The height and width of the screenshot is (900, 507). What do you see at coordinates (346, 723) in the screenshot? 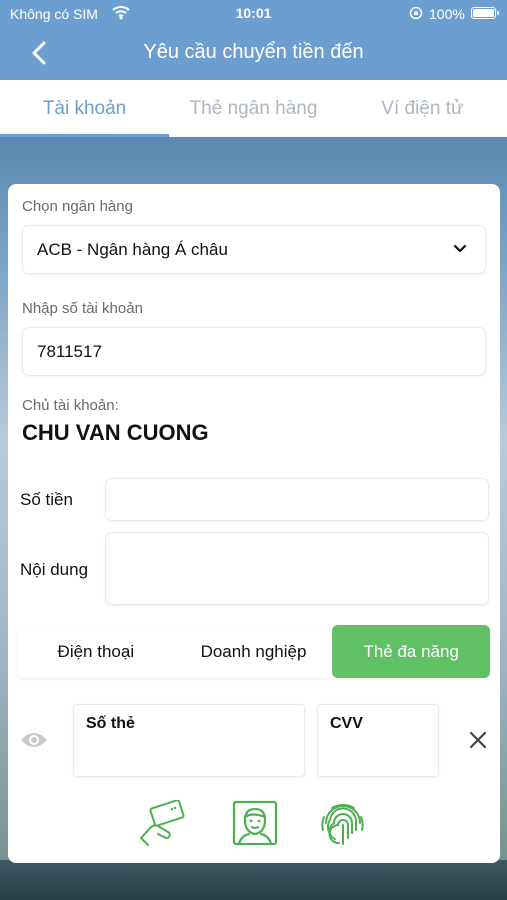
I see `cvv-label: CVV` at bounding box center [346, 723].